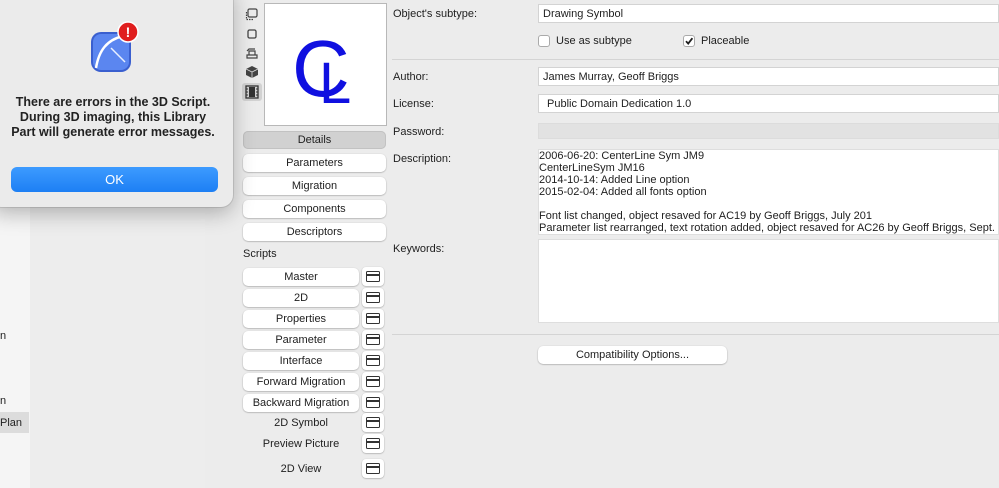  Describe the element at coordinates (252, 15) in the screenshot. I see `copy-icon` at that location.